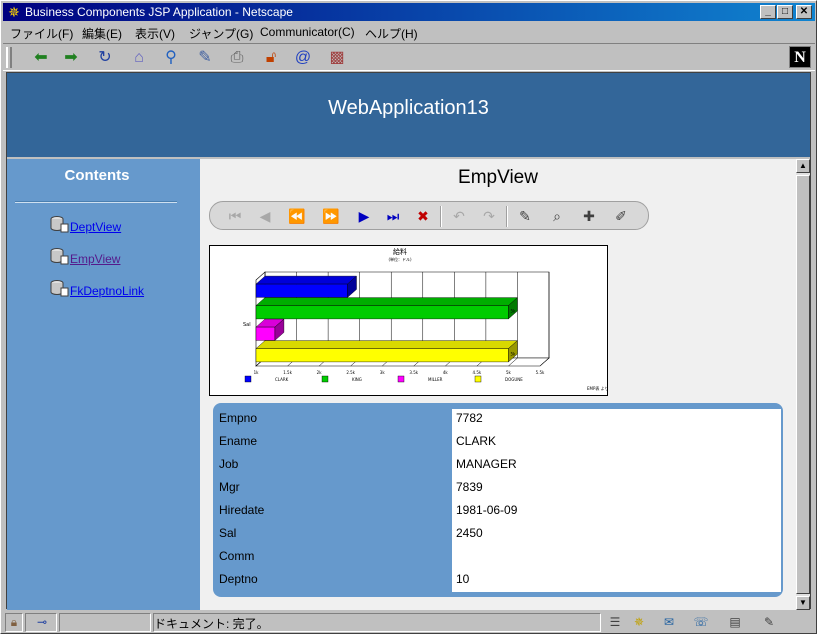 This screenshot has height=634, width=817. What do you see at coordinates (350, 372) in the screenshot?
I see `chart-tick-label: 2.5k` at bounding box center [350, 372].